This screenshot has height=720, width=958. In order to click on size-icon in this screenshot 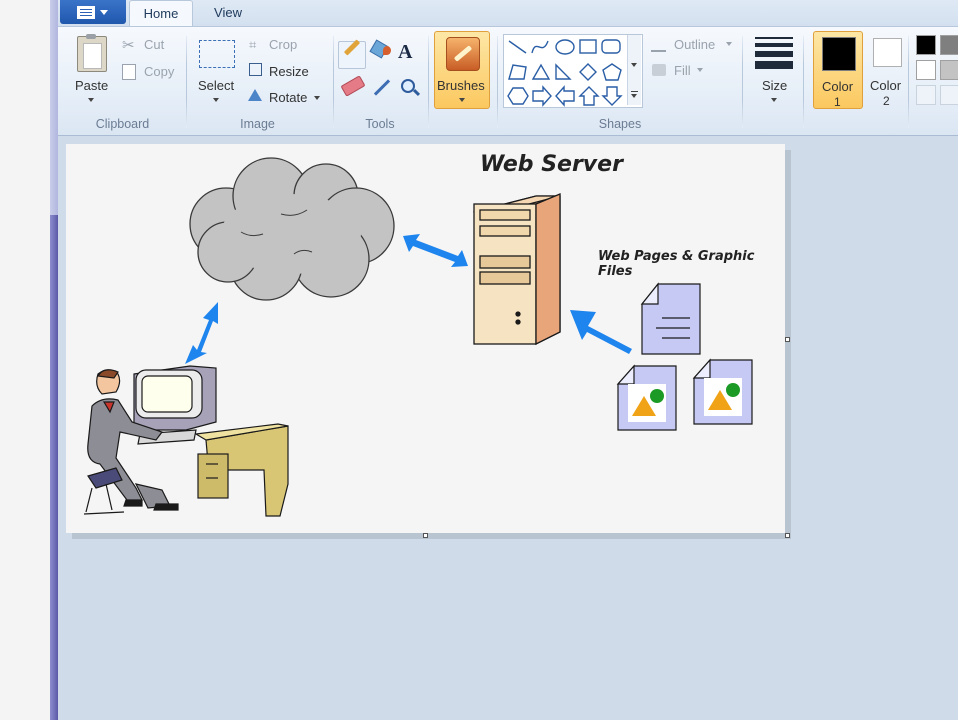, I will do `click(774, 55)`.